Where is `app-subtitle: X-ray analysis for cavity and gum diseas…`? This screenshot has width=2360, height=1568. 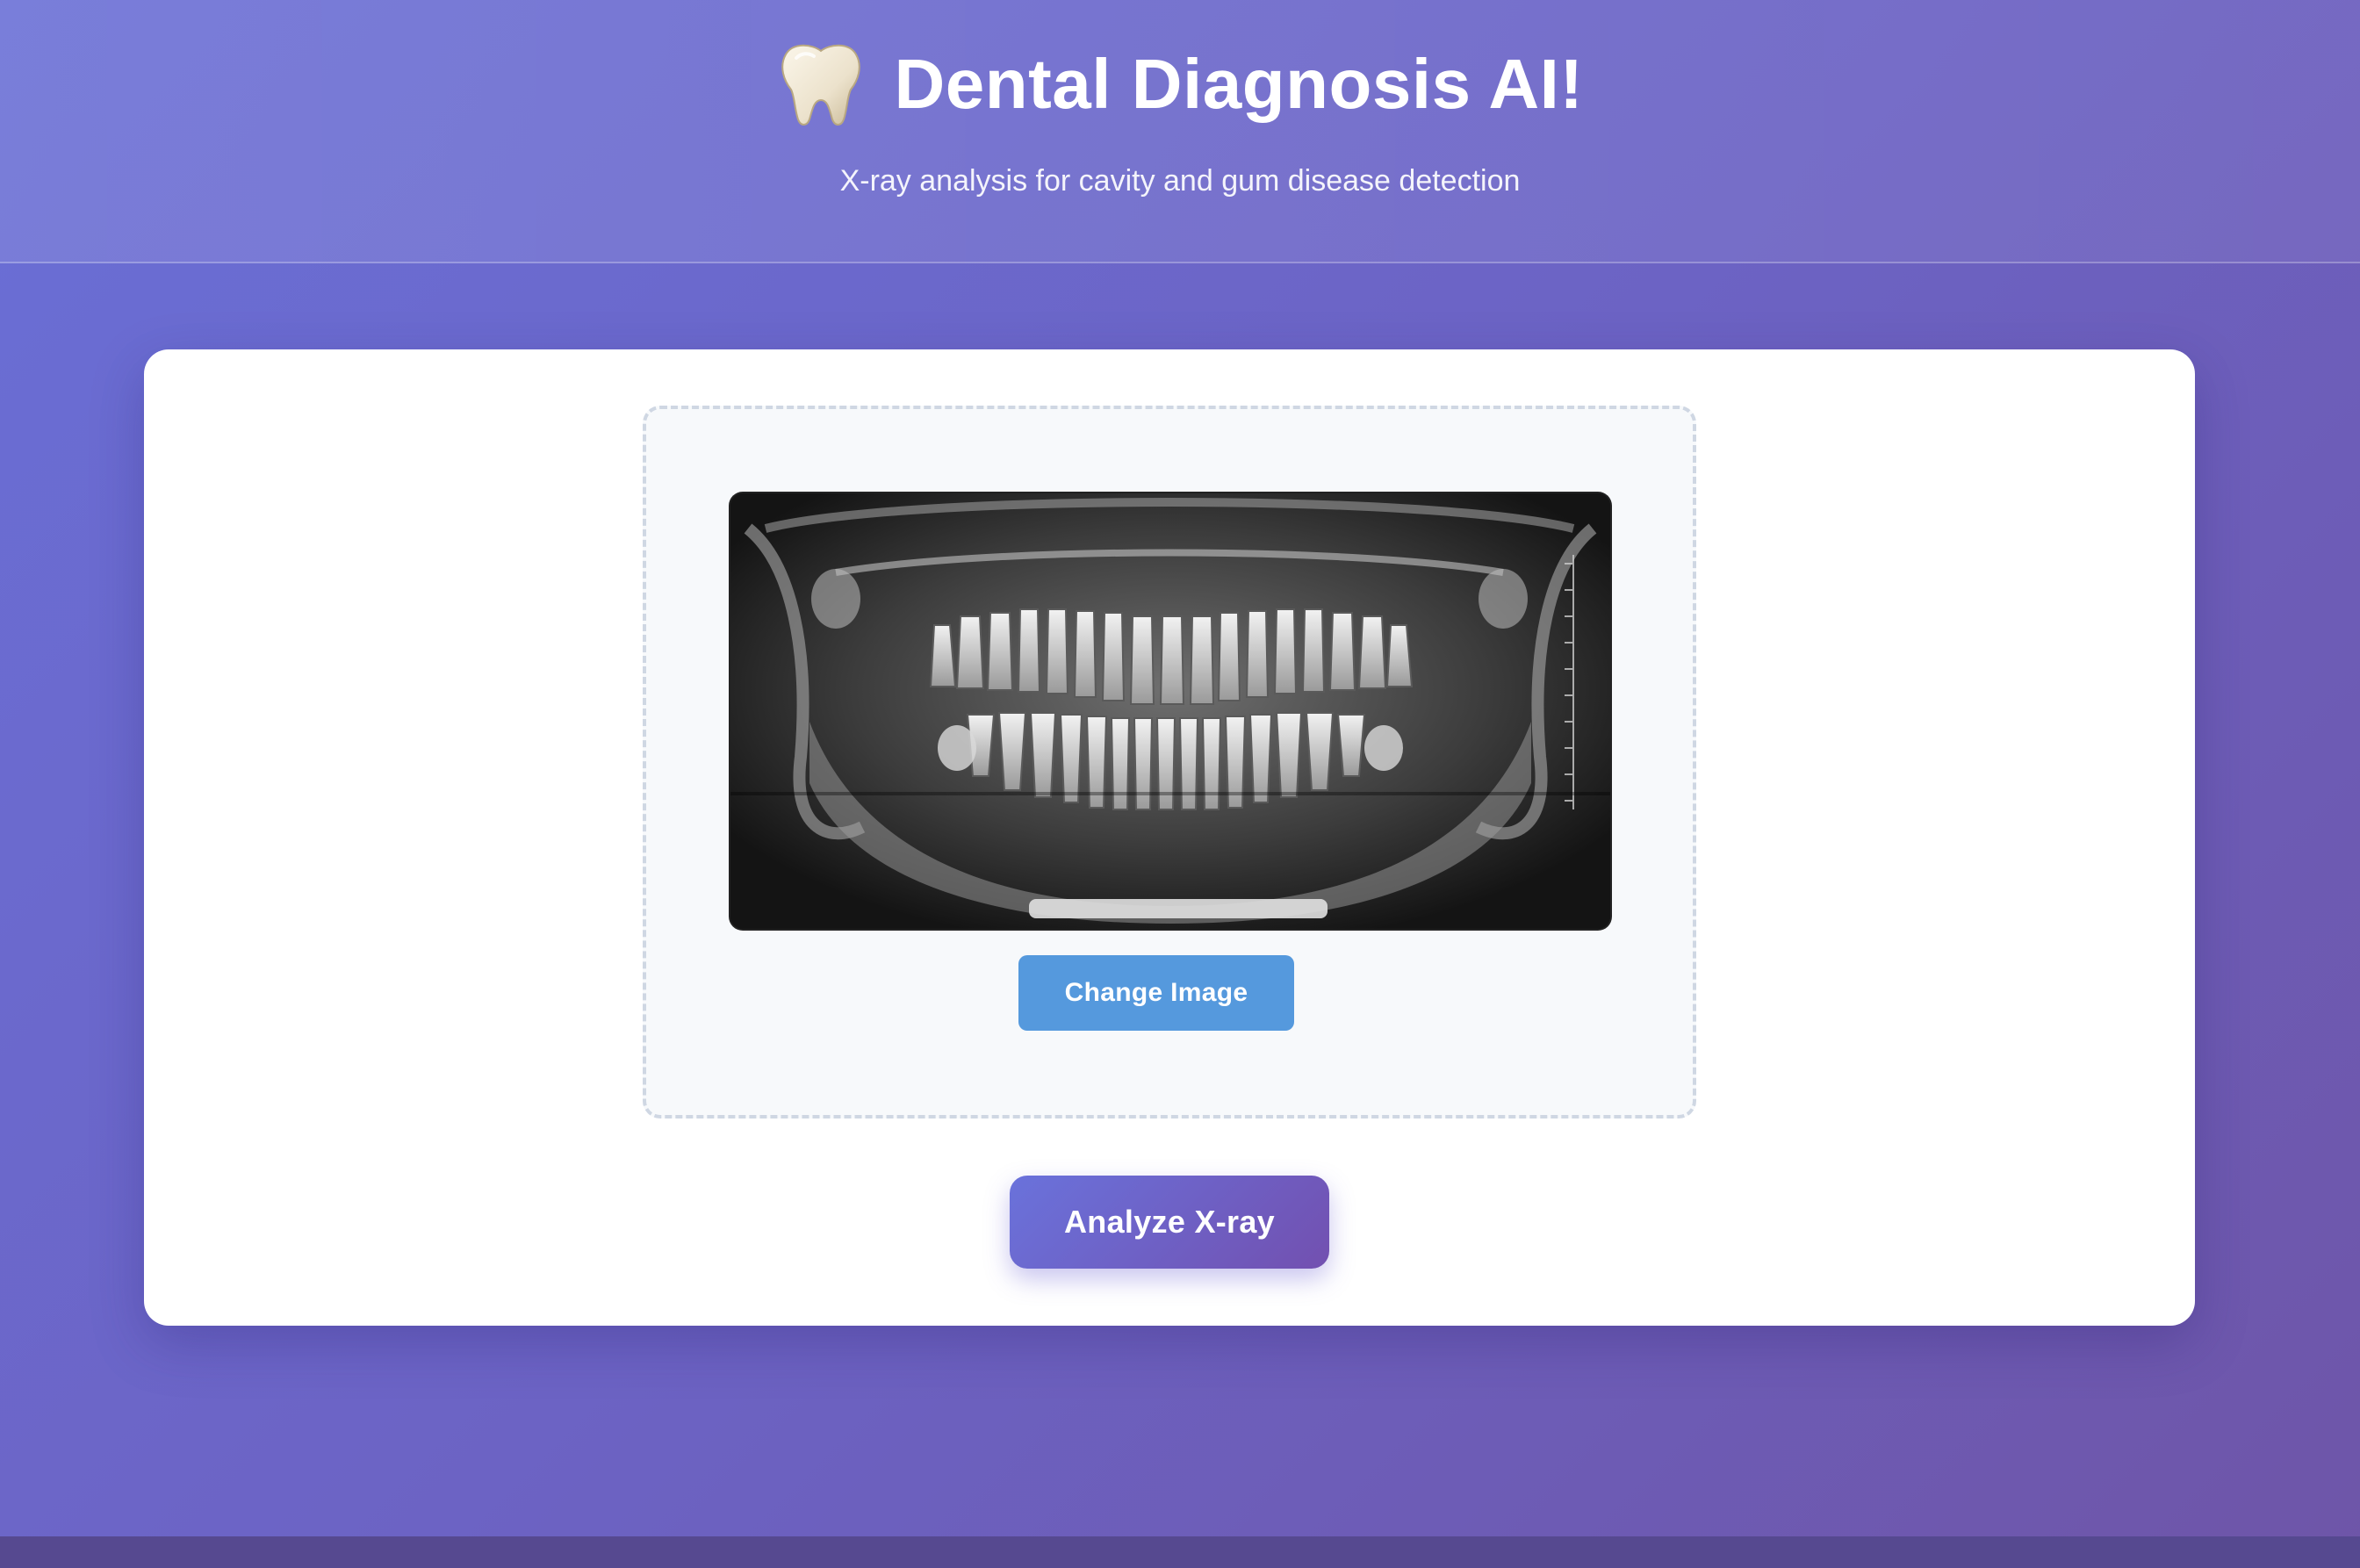
app-subtitle: X-ray analysis for cavity and gum diseas… is located at coordinates (1180, 181).